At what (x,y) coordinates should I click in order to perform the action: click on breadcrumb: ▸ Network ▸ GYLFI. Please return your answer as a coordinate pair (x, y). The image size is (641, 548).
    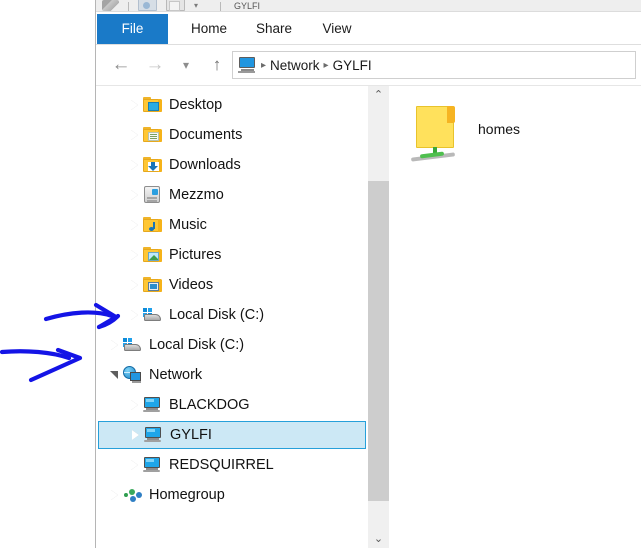
    Looking at the image, I should click on (434, 65).